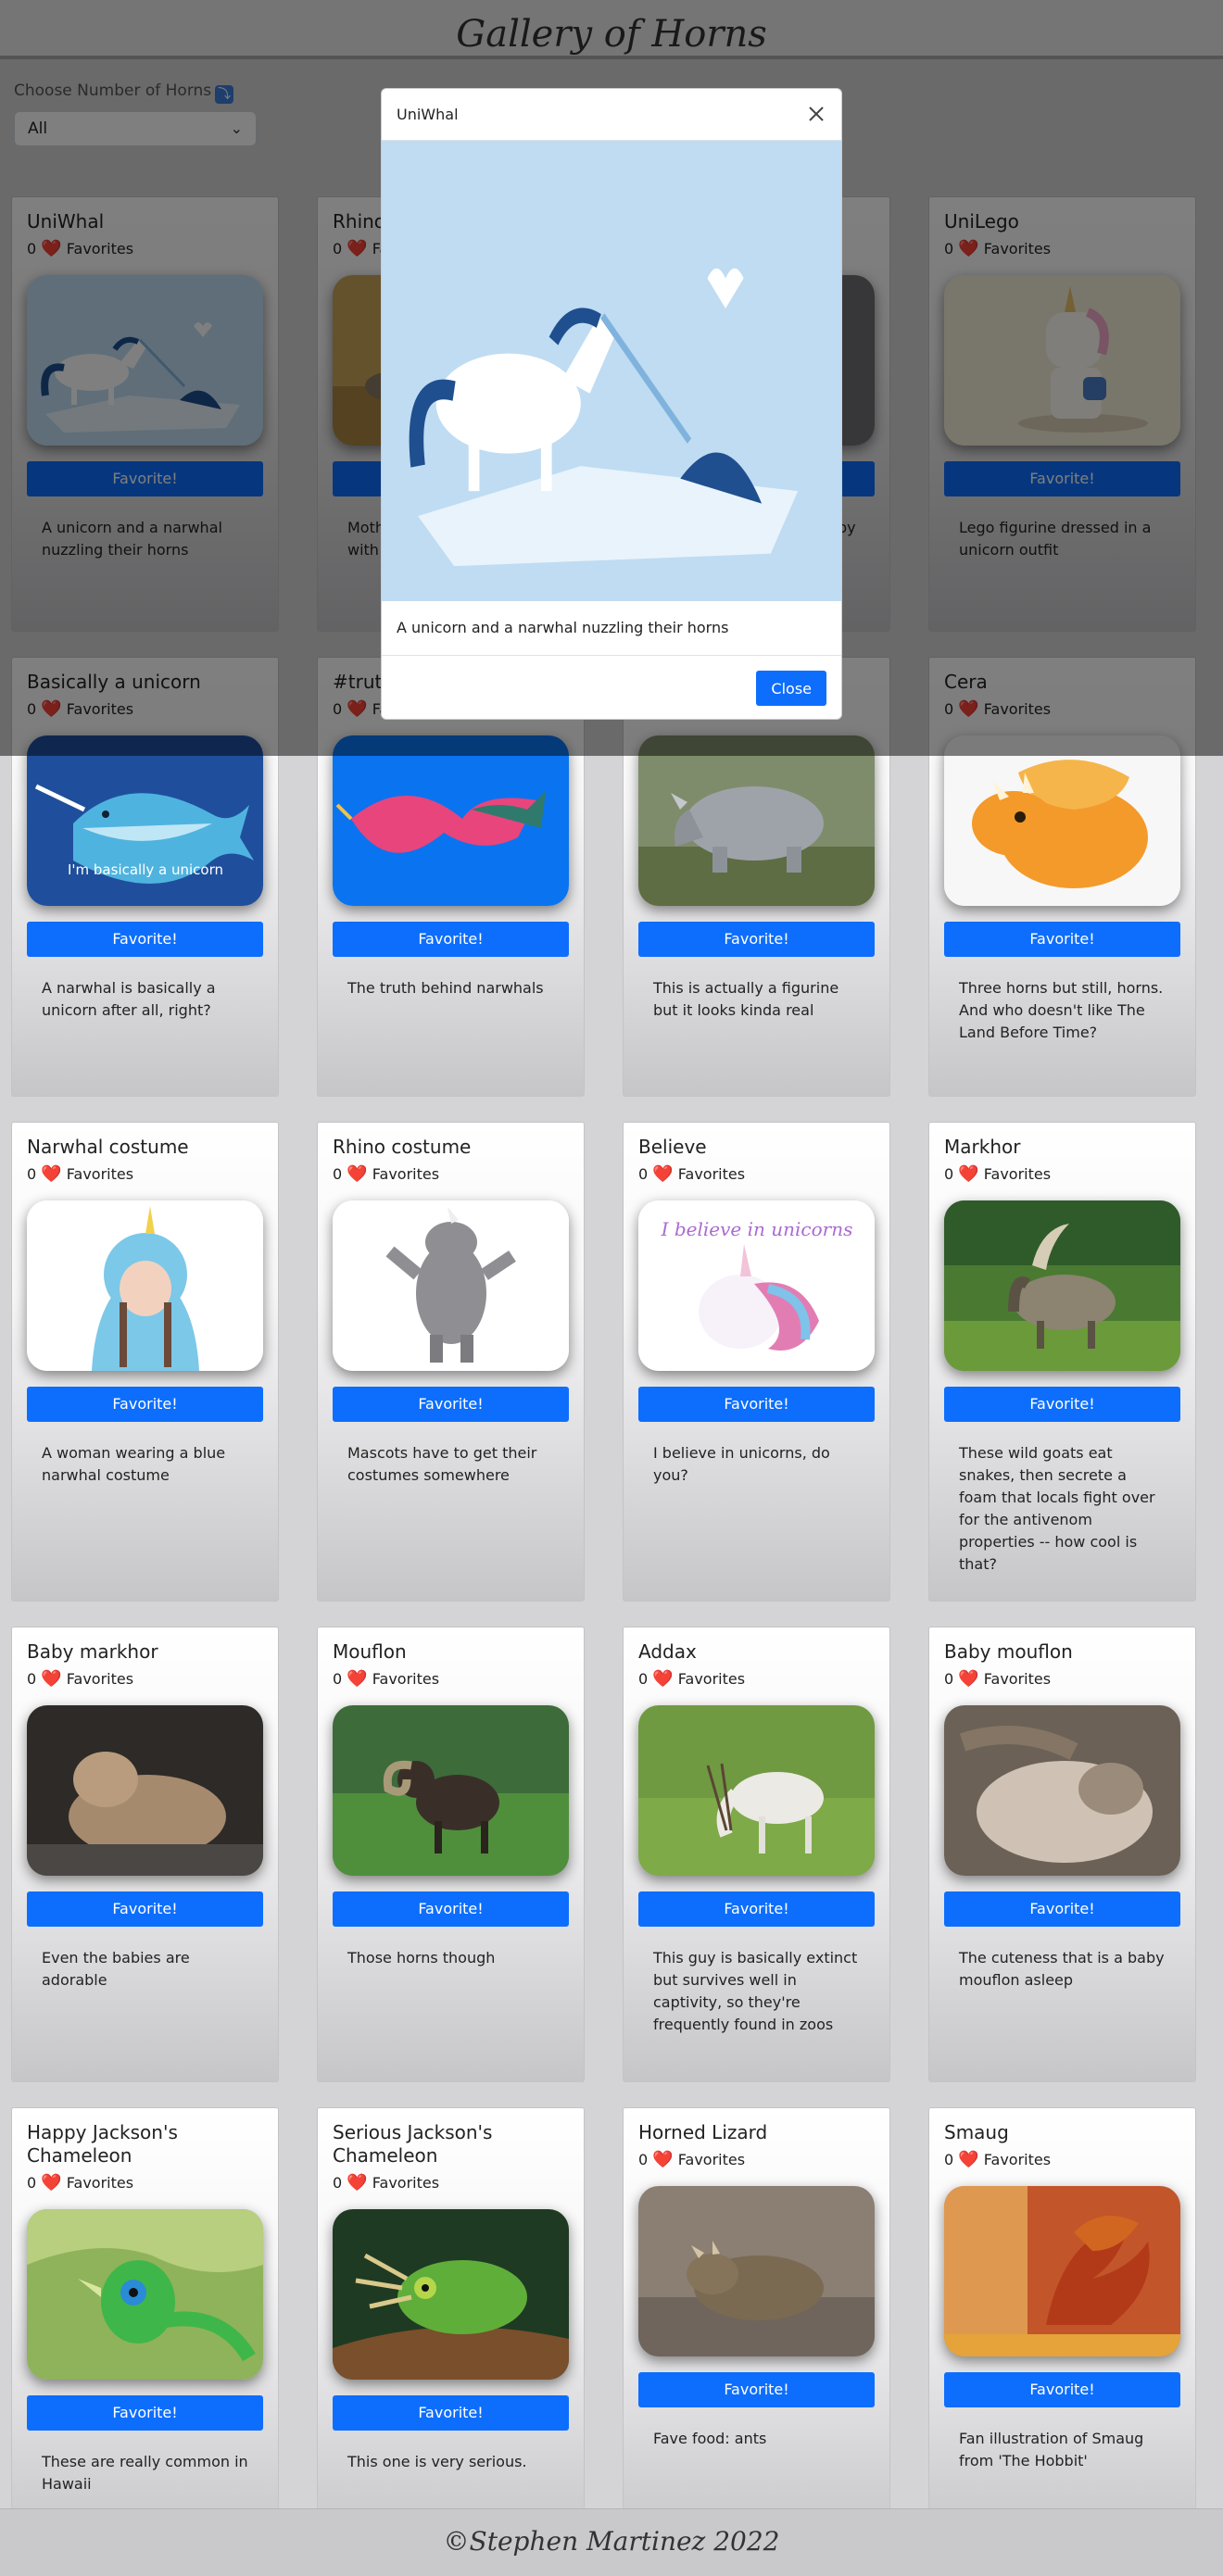  Describe the element at coordinates (1009, 1651) in the screenshot. I see `card-title: Baby mouflon` at that location.